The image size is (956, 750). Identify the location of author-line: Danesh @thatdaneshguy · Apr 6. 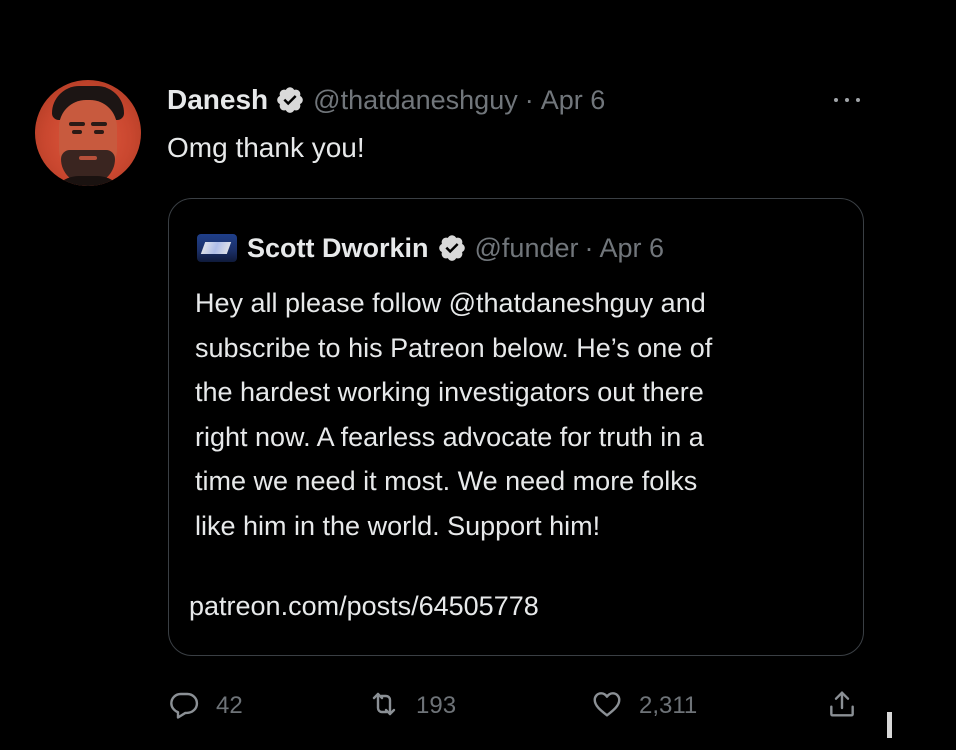
(386, 100).